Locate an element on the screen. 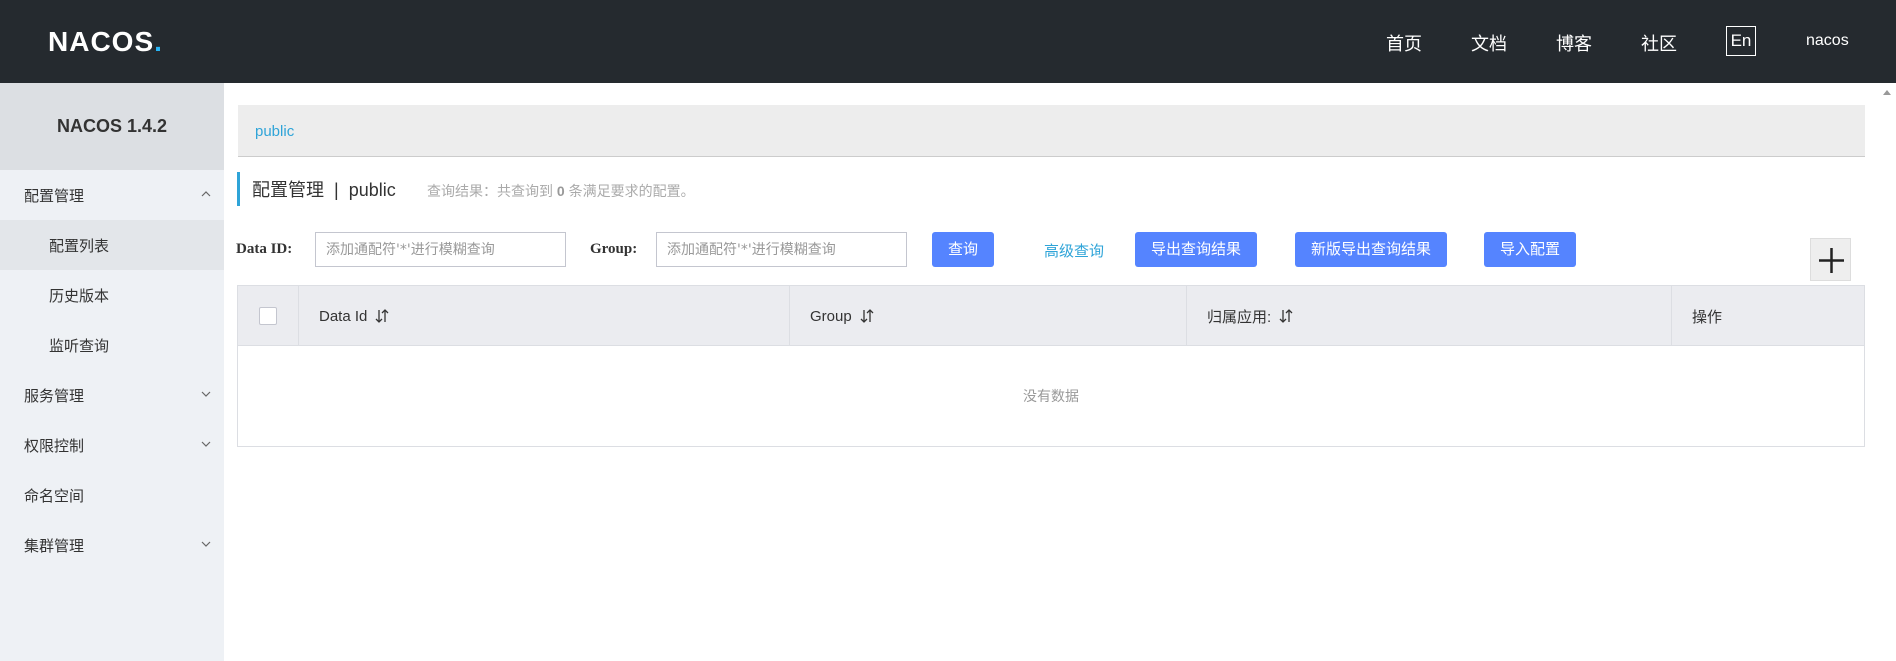 This screenshot has height=661, width=1896. page-header: 配置管理 | public is located at coordinates (316, 189).